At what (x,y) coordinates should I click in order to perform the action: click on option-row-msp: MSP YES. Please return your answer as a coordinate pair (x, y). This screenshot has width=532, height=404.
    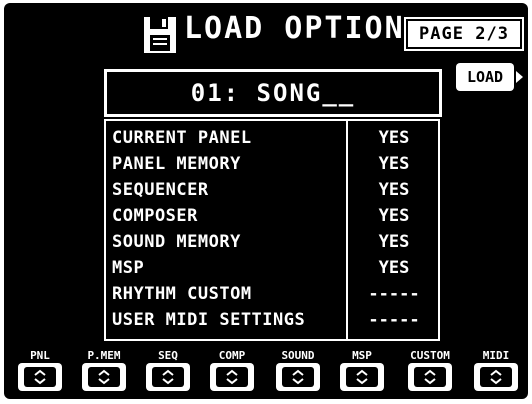
    Looking at the image, I should click on (272, 268).